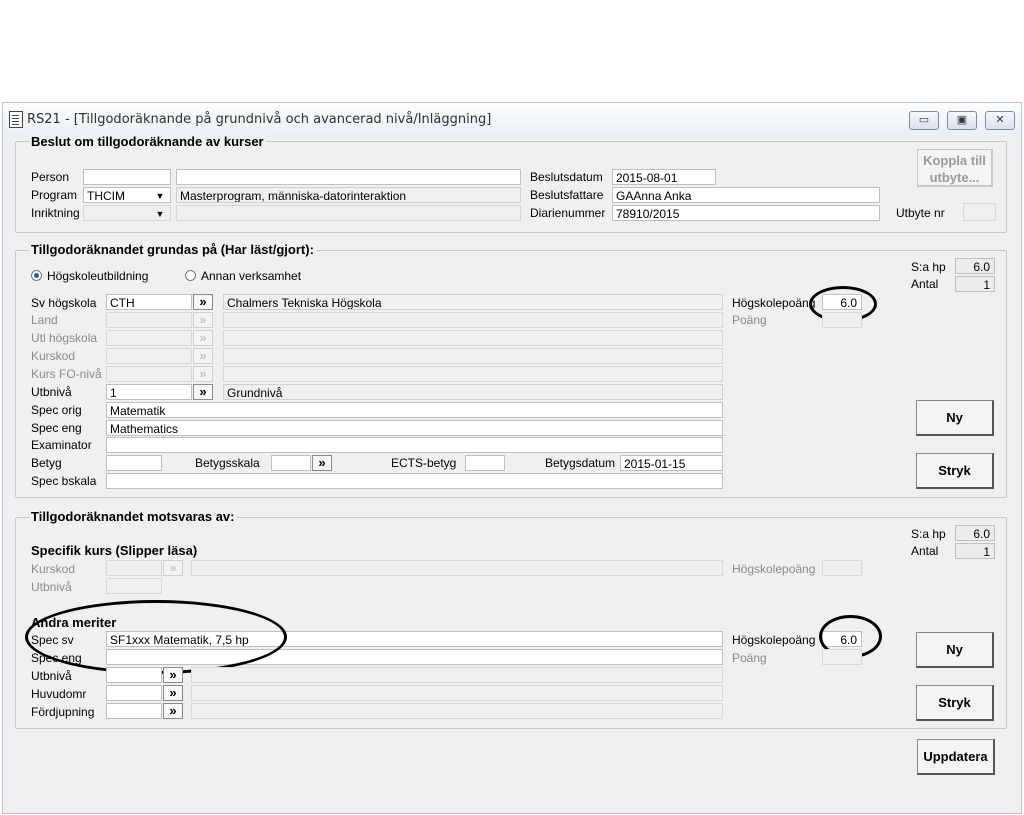 The width and height of the screenshot is (1024, 815). What do you see at coordinates (473, 392) in the screenshot?
I see `utbniva-name-field: Grundnivå` at bounding box center [473, 392].